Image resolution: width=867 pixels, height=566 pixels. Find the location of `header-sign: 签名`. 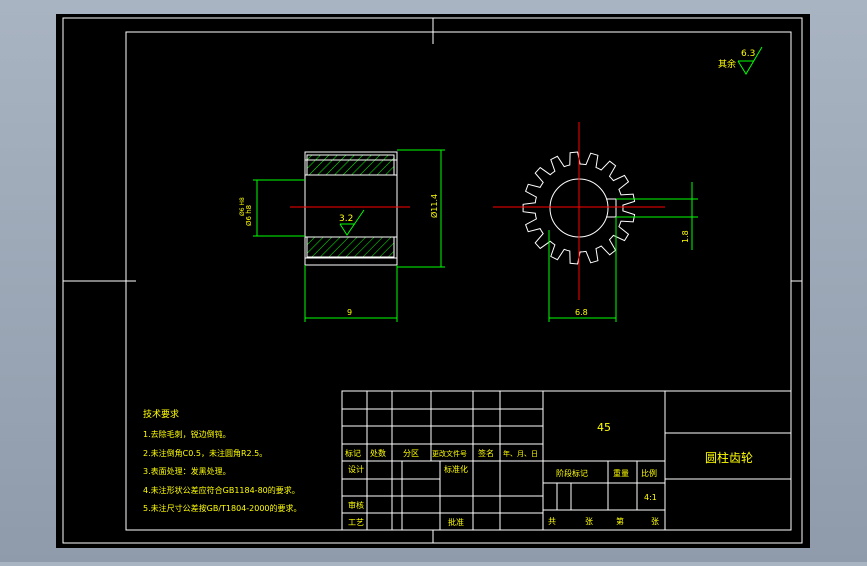

header-sign: 签名 is located at coordinates (486, 453).